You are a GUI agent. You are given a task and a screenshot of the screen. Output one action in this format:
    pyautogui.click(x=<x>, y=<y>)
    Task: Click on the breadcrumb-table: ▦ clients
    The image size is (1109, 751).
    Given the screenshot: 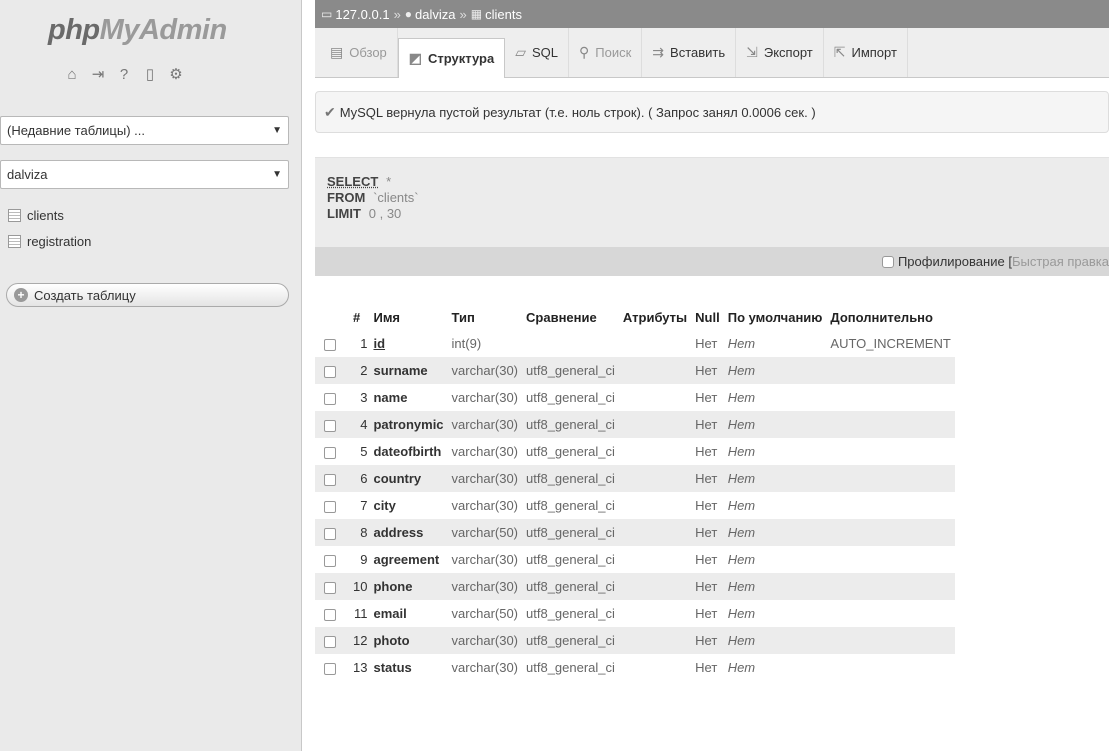 What is the action you would take?
    pyautogui.click(x=496, y=14)
    